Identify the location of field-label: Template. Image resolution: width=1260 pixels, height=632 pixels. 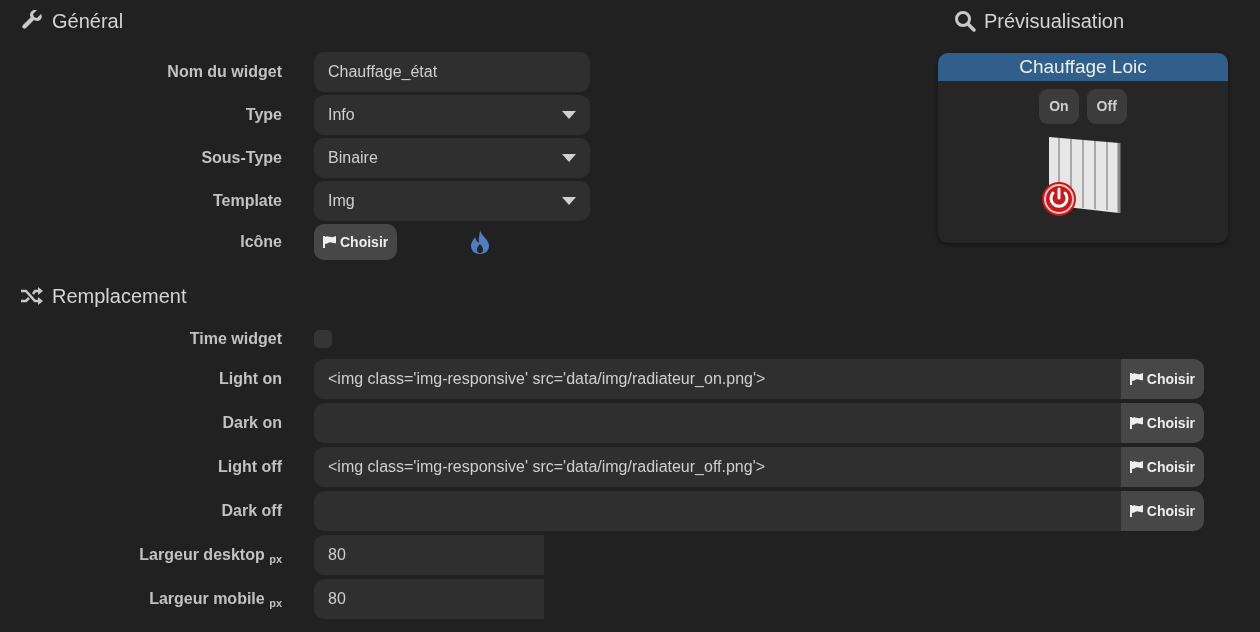
(246, 201).